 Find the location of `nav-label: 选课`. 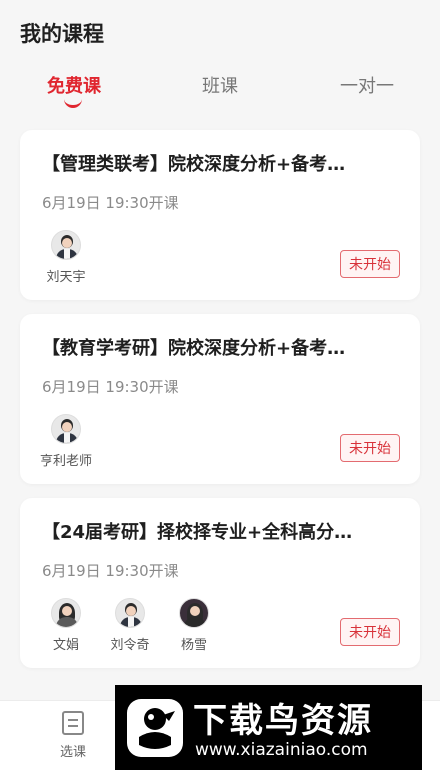

nav-label: 选课 is located at coordinates (72, 752).